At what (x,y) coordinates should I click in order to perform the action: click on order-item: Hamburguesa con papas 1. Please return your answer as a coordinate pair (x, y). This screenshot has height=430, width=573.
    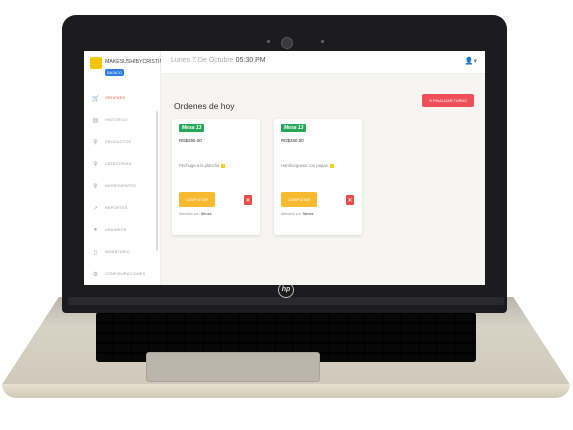
    Looking at the image, I should click on (307, 165).